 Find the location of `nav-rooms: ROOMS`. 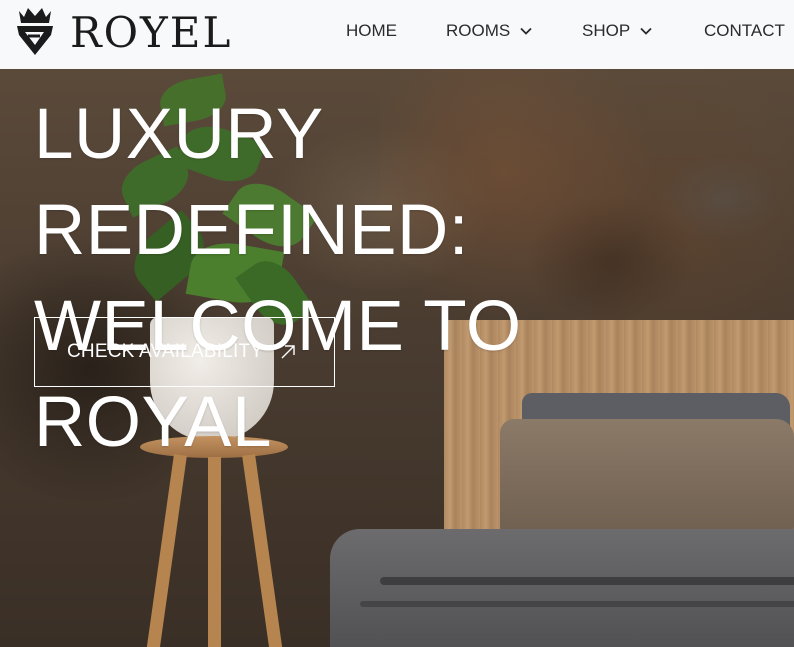

nav-rooms: ROOMS is located at coordinates (489, 31).